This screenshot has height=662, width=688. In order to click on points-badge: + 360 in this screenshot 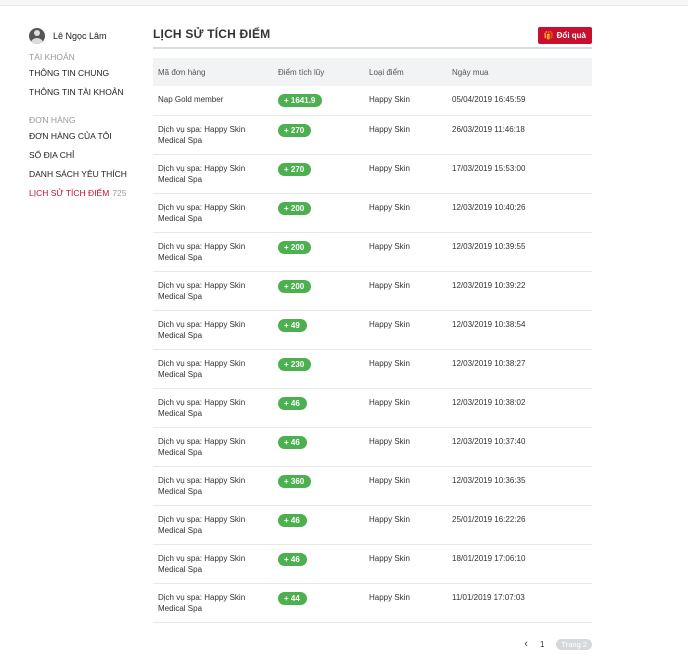, I will do `click(295, 481)`.